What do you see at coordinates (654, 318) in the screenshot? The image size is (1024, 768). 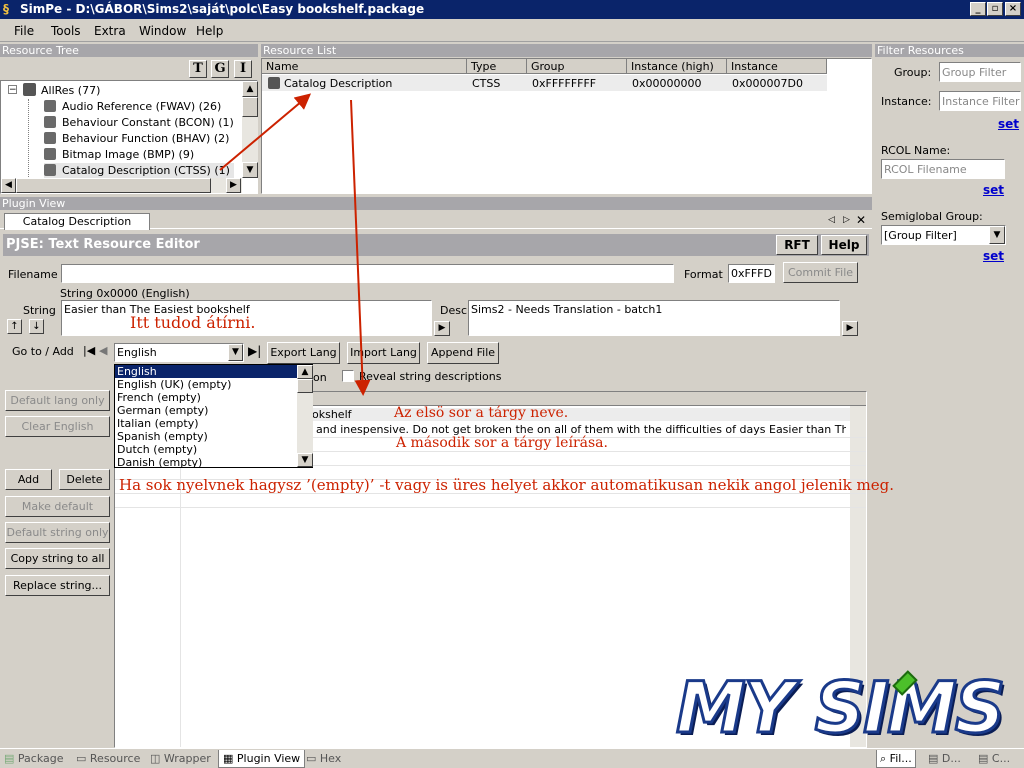 I see `desc-textarea: Sims2 - Needs Translation - batch1` at bounding box center [654, 318].